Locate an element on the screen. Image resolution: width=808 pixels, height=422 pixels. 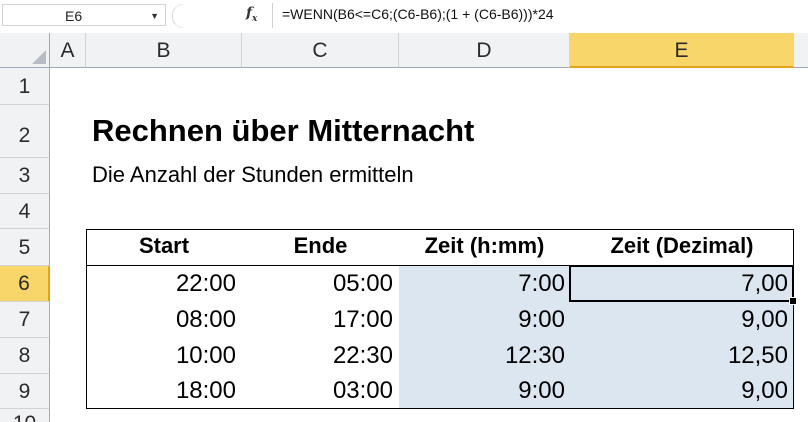
column-header-d: D is located at coordinates (484, 50).